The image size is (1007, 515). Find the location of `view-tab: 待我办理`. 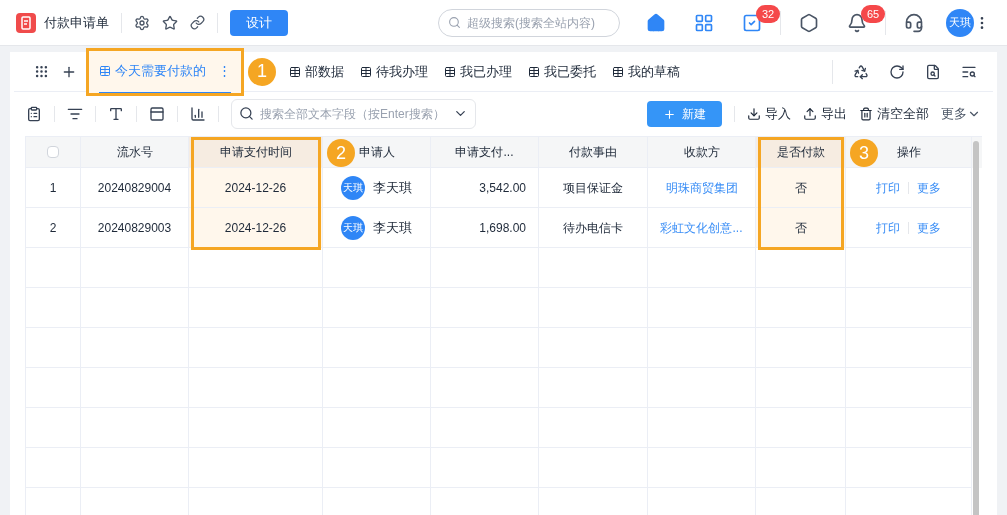

view-tab: 待我办理 is located at coordinates (394, 71).